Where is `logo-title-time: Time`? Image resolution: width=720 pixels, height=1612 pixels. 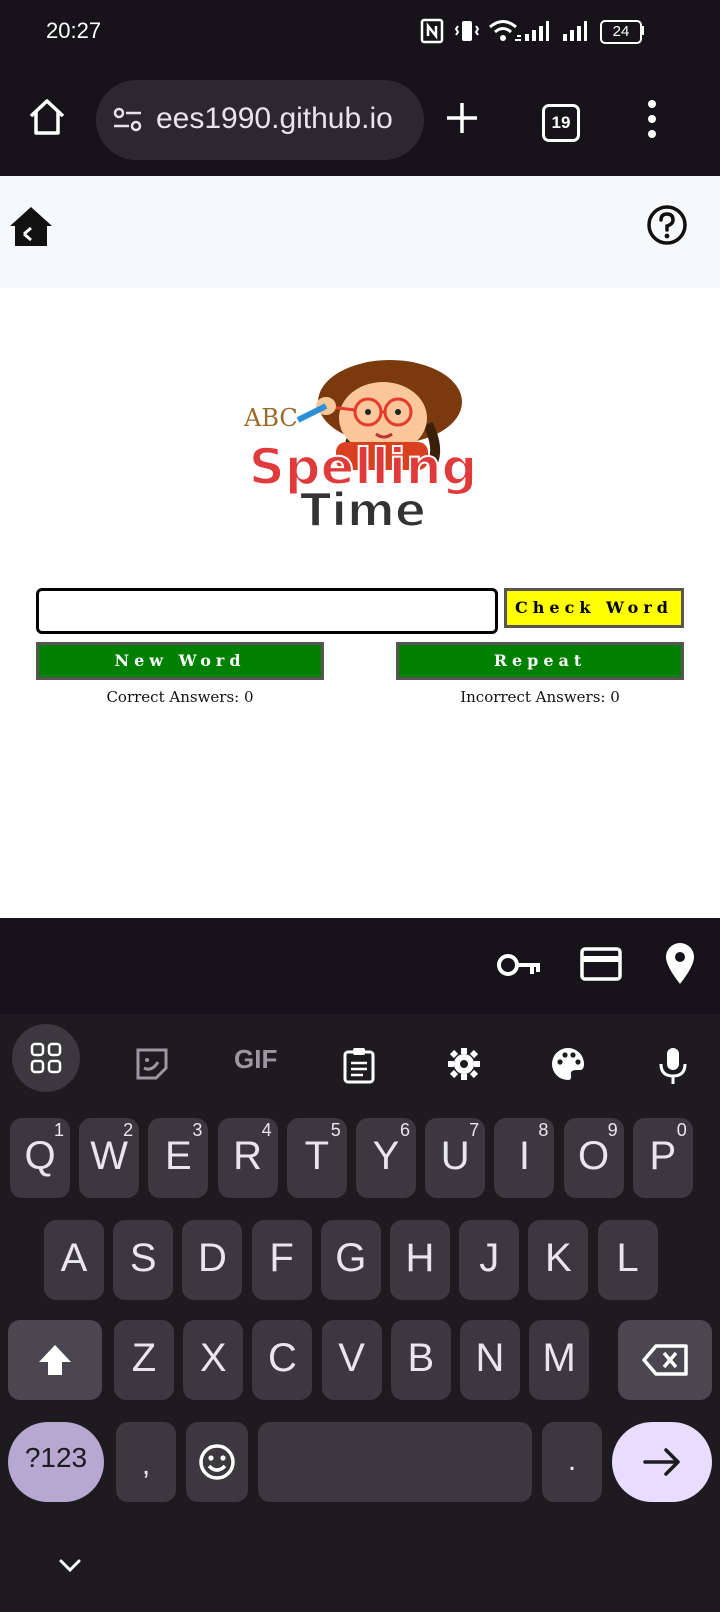 logo-title-time: Time is located at coordinates (363, 510).